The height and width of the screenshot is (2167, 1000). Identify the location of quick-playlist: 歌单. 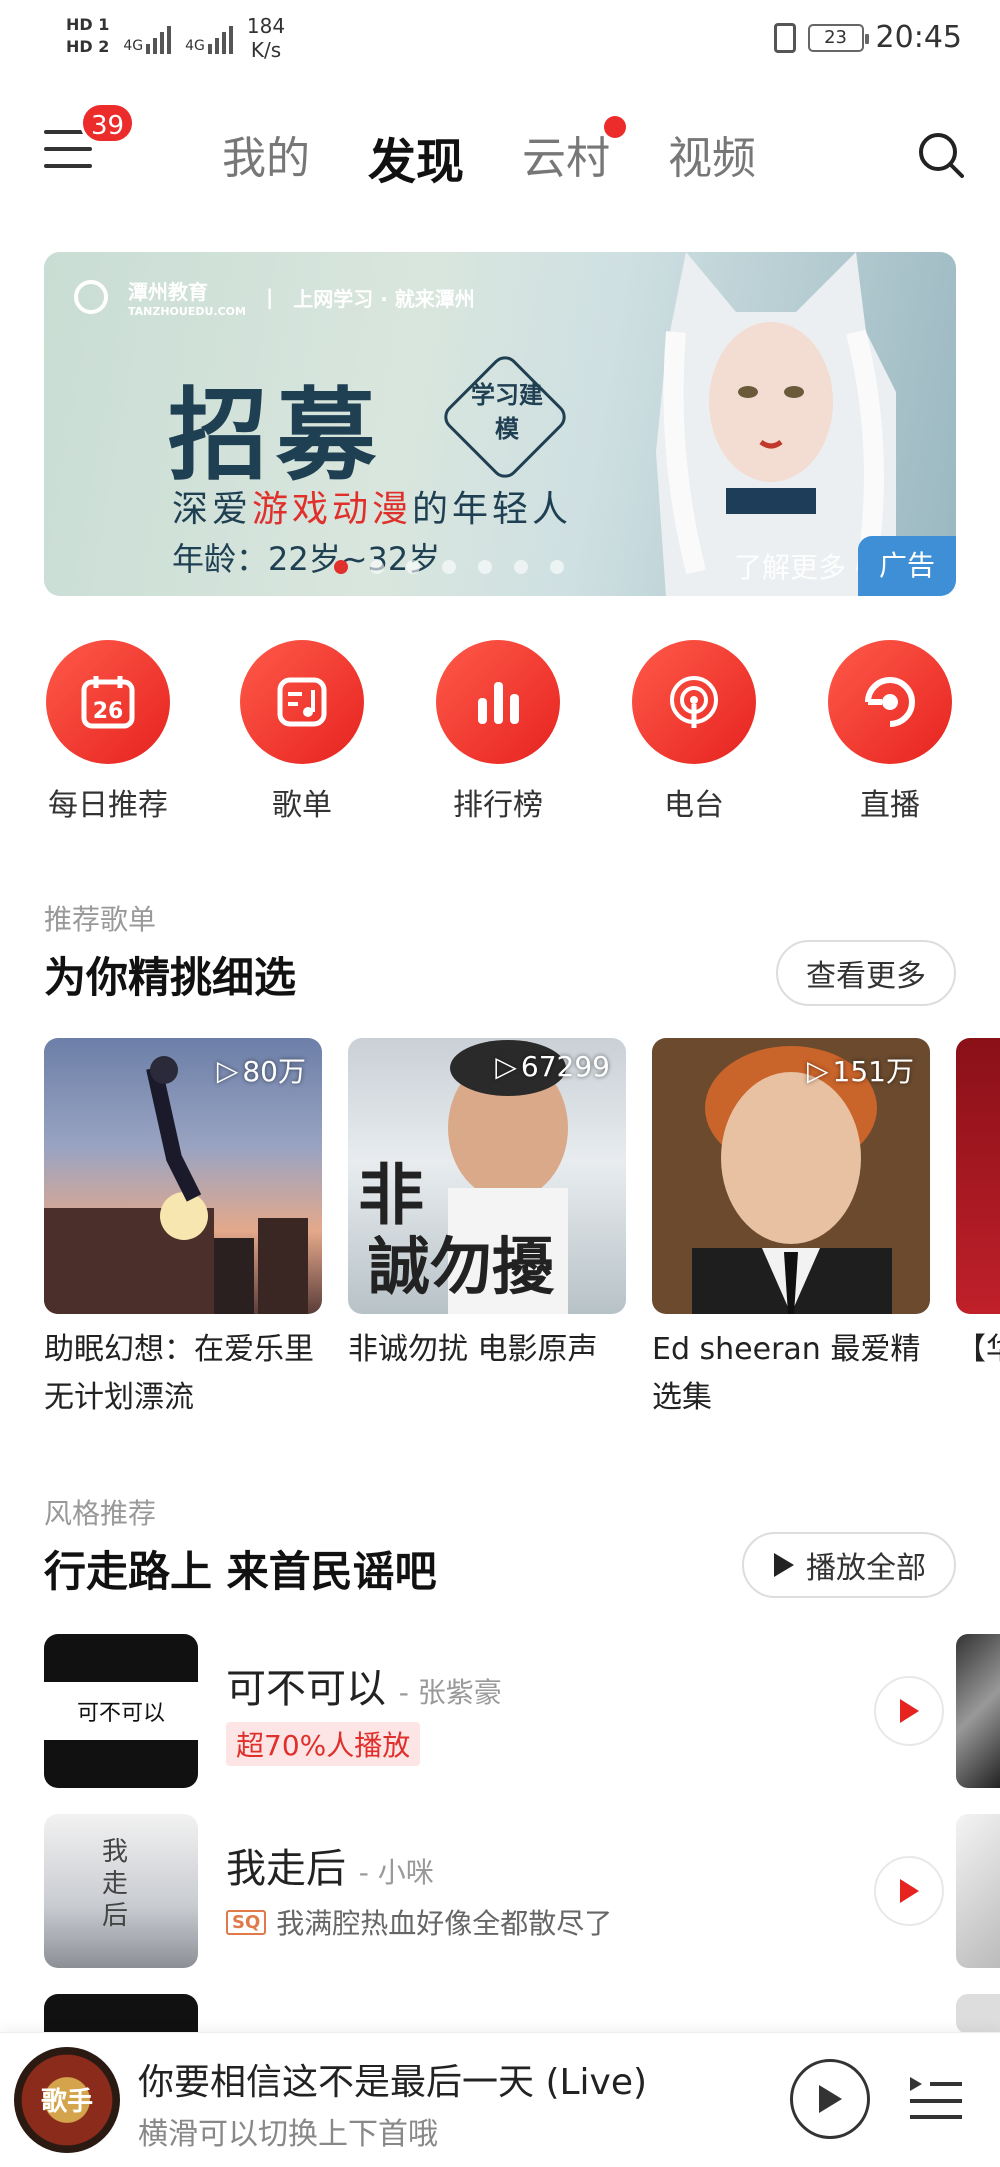
(302, 732).